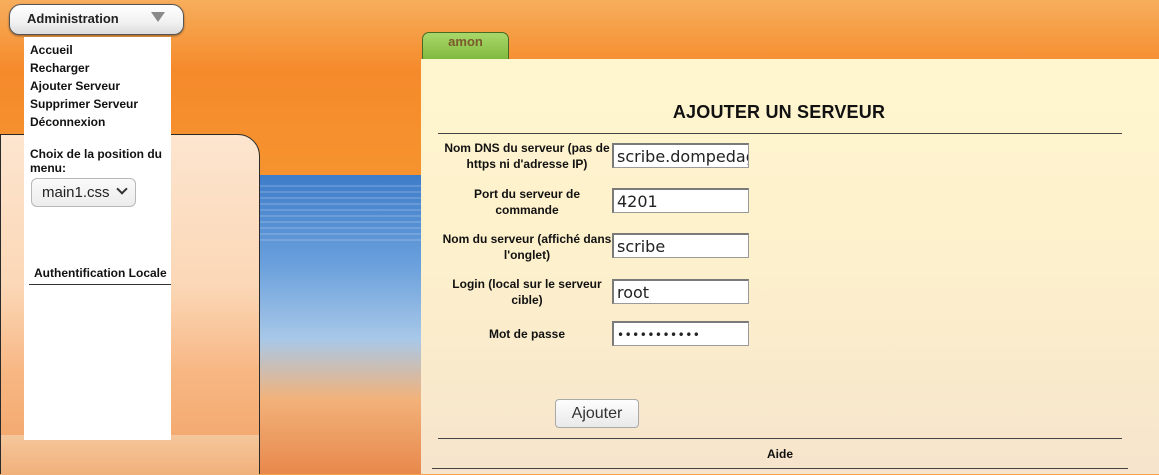 Image resolution: width=1159 pixels, height=475 pixels. I want to click on auth-label: Authentification Locale, so click(100, 273).